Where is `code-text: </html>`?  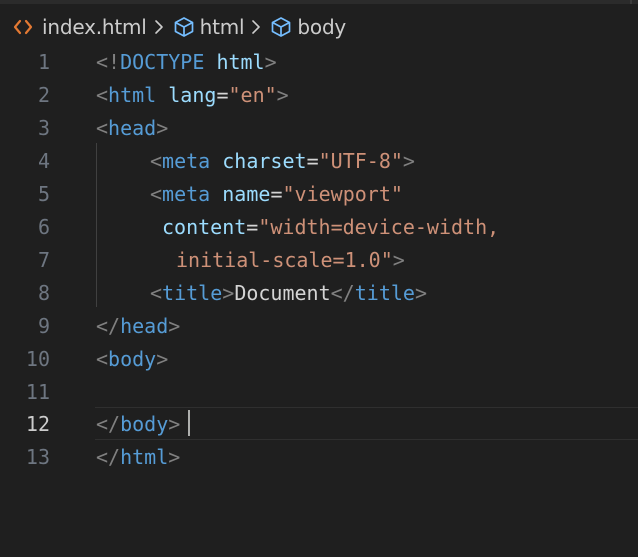
code-text: </html> is located at coordinates (138, 457).